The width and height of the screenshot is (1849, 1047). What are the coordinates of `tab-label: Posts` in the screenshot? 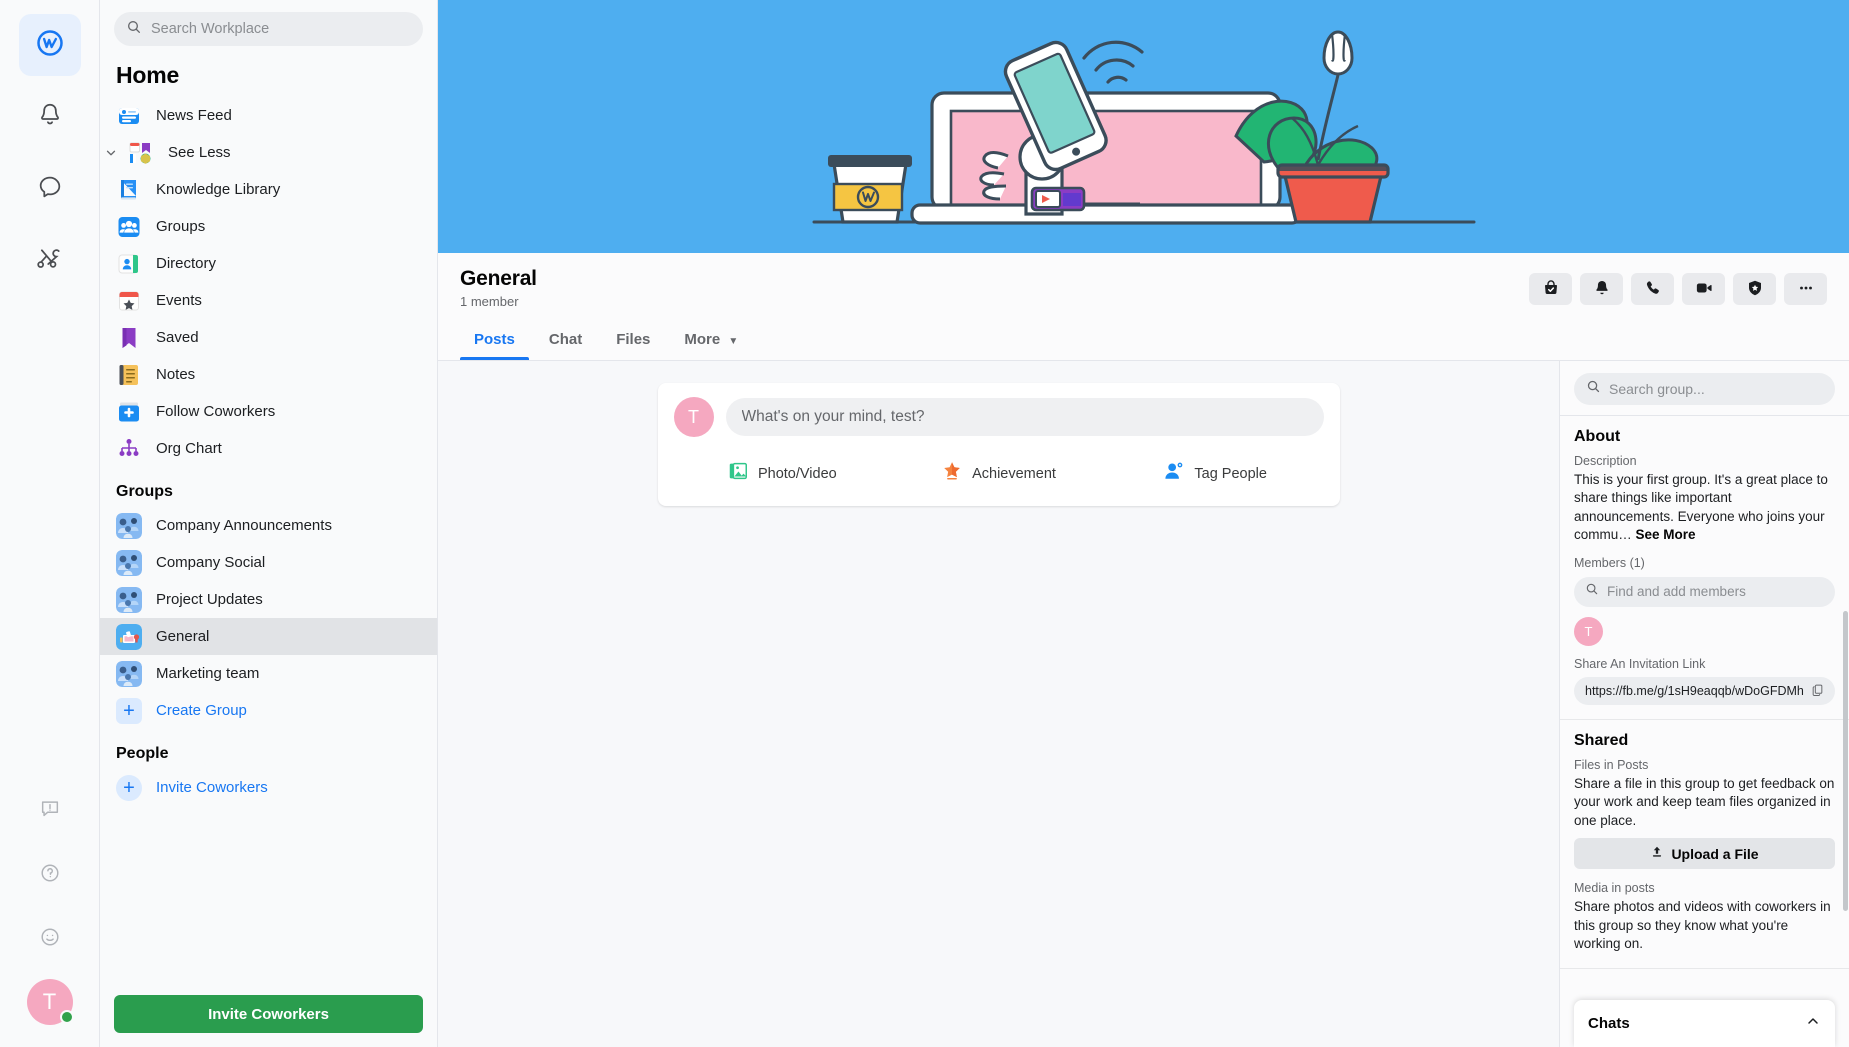 It's located at (494, 339).